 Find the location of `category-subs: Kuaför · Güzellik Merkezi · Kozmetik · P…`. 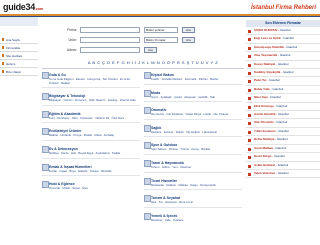

category-subs: Kuaför · Güzellik Merkezi · Kozmetik · P… is located at coordinates (193, 79).